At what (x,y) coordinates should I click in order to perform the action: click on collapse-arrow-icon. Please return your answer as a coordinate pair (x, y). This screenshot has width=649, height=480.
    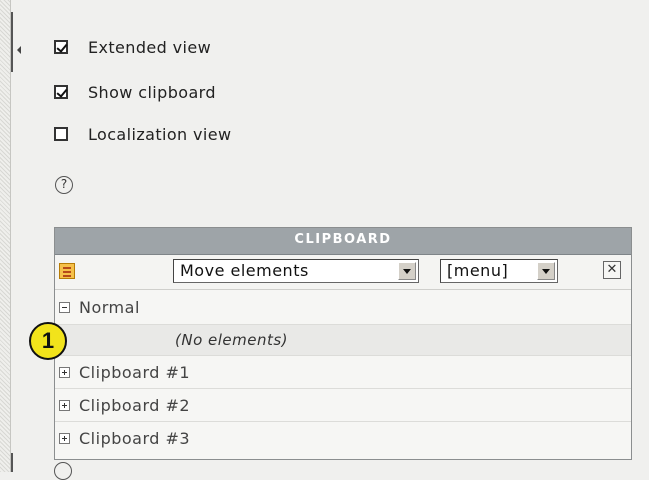
    Looking at the image, I should click on (19, 50).